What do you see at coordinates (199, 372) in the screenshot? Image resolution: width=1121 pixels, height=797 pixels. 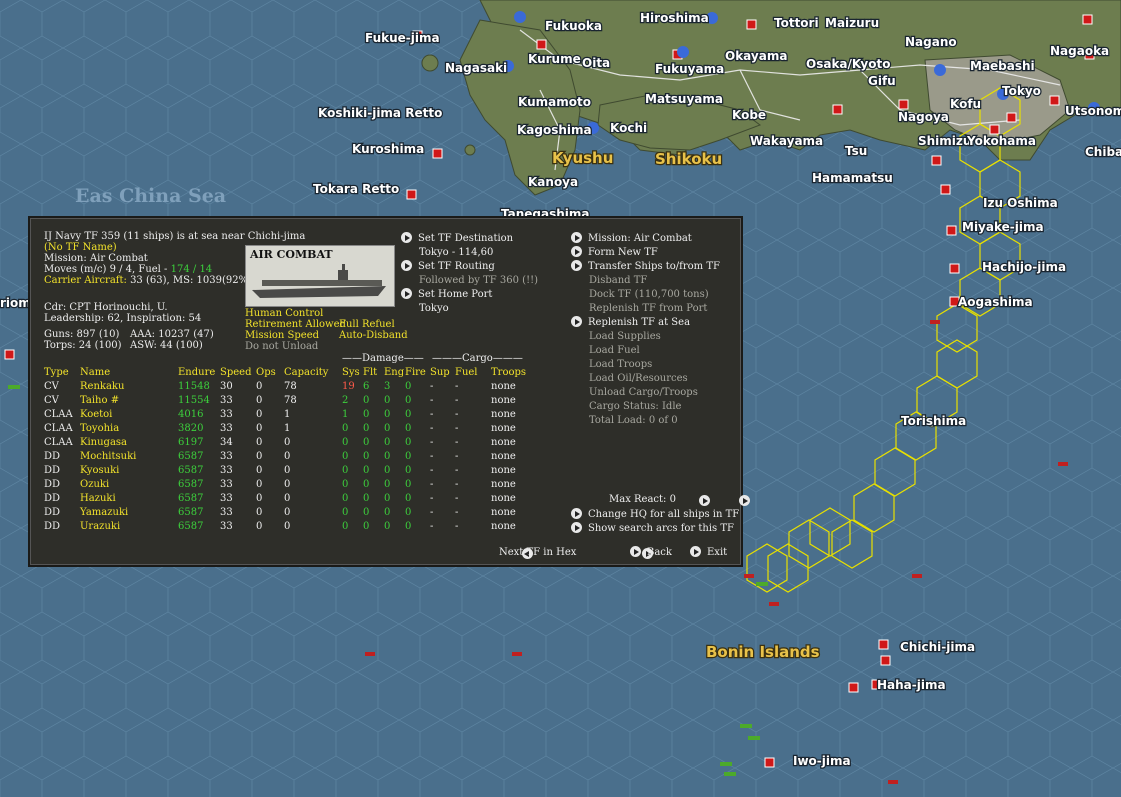 I see `col-header: Endure` at bounding box center [199, 372].